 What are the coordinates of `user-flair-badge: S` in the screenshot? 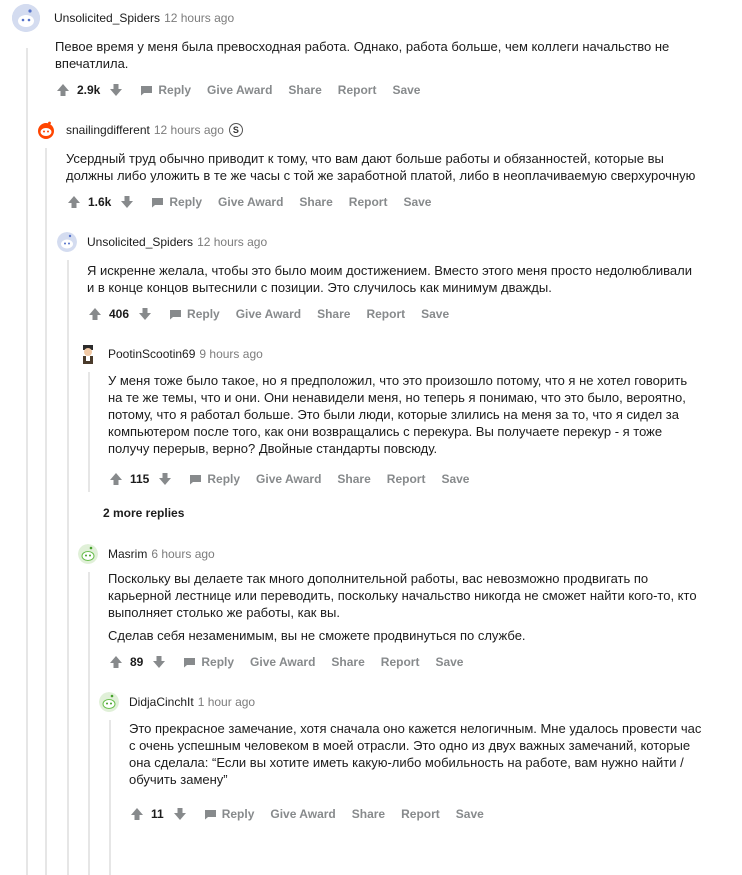 It's located at (235, 130).